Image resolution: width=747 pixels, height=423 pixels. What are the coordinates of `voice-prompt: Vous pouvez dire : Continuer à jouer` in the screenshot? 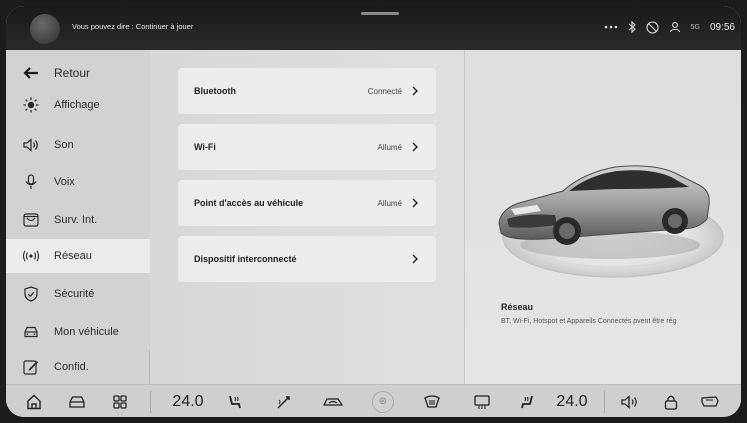 It's located at (133, 26).